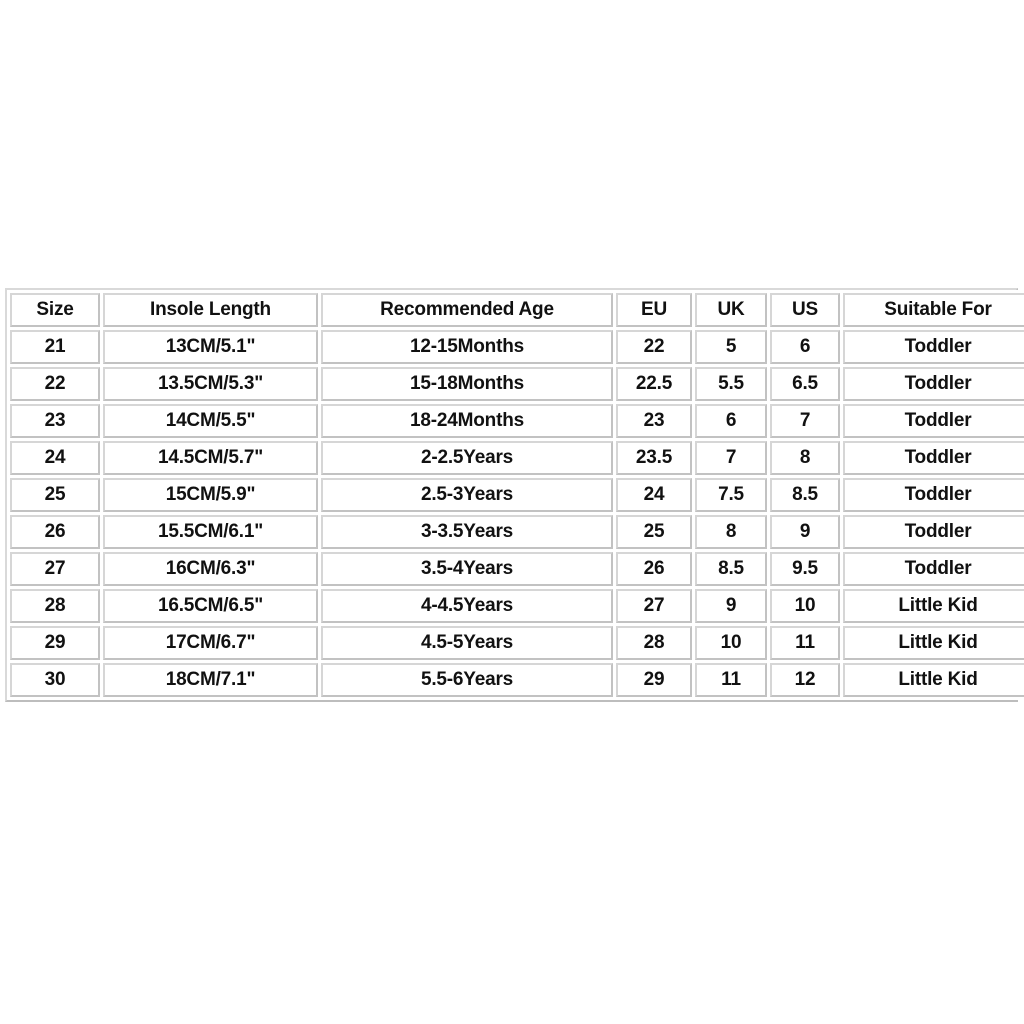 The width and height of the screenshot is (1024, 1024). Describe the element at coordinates (210, 606) in the screenshot. I see `table-cell: 16.5CM/6.5"` at that location.